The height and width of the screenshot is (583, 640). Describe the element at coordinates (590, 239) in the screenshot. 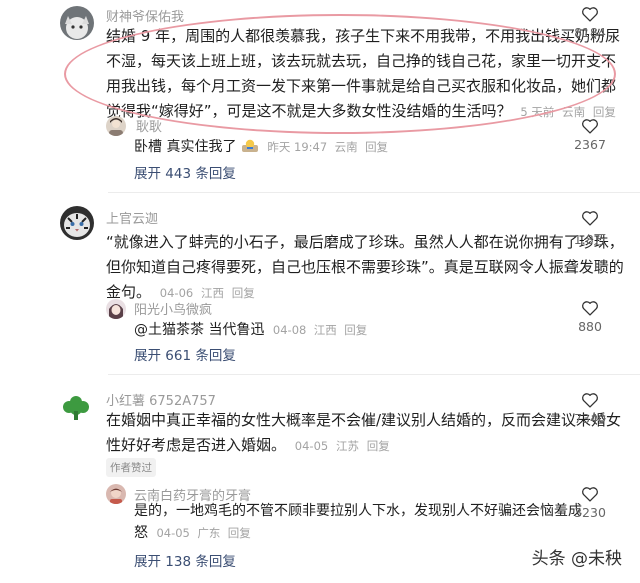

I see `like-count: 1.8万` at that location.